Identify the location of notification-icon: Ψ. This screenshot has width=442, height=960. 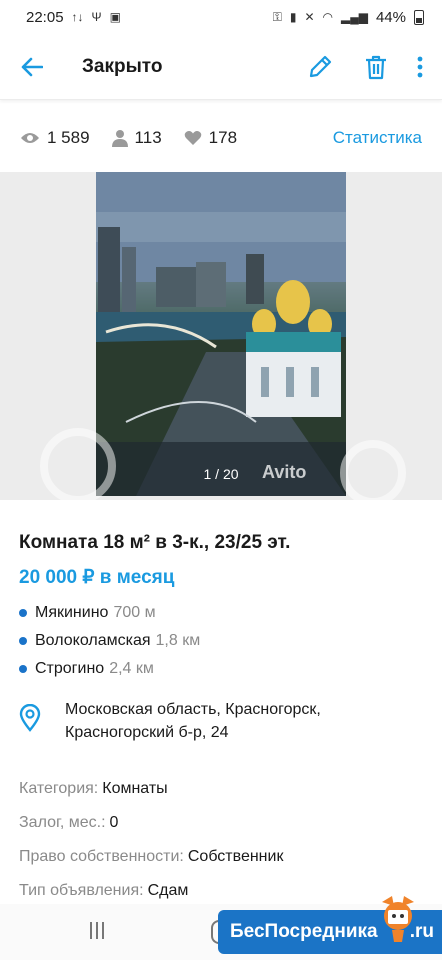
(96, 17).